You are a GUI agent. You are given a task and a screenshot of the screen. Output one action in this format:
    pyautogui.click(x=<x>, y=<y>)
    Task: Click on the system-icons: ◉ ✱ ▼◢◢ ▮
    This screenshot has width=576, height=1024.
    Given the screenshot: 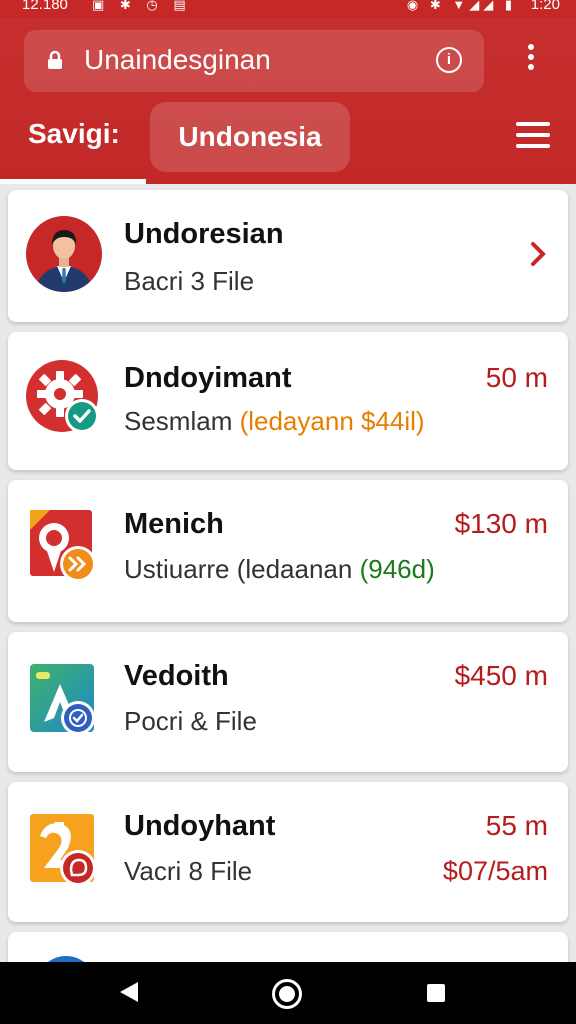 What is the action you would take?
    pyautogui.click(x=461, y=6)
    